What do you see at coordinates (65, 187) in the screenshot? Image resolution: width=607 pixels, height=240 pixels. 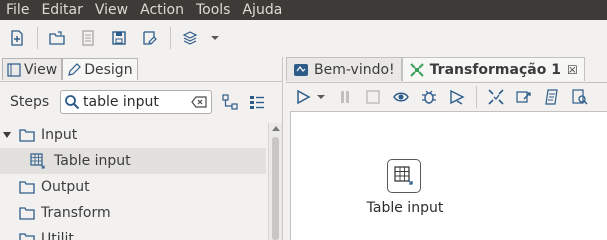 I see `tree-item-label: Output` at bounding box center [65, 187].